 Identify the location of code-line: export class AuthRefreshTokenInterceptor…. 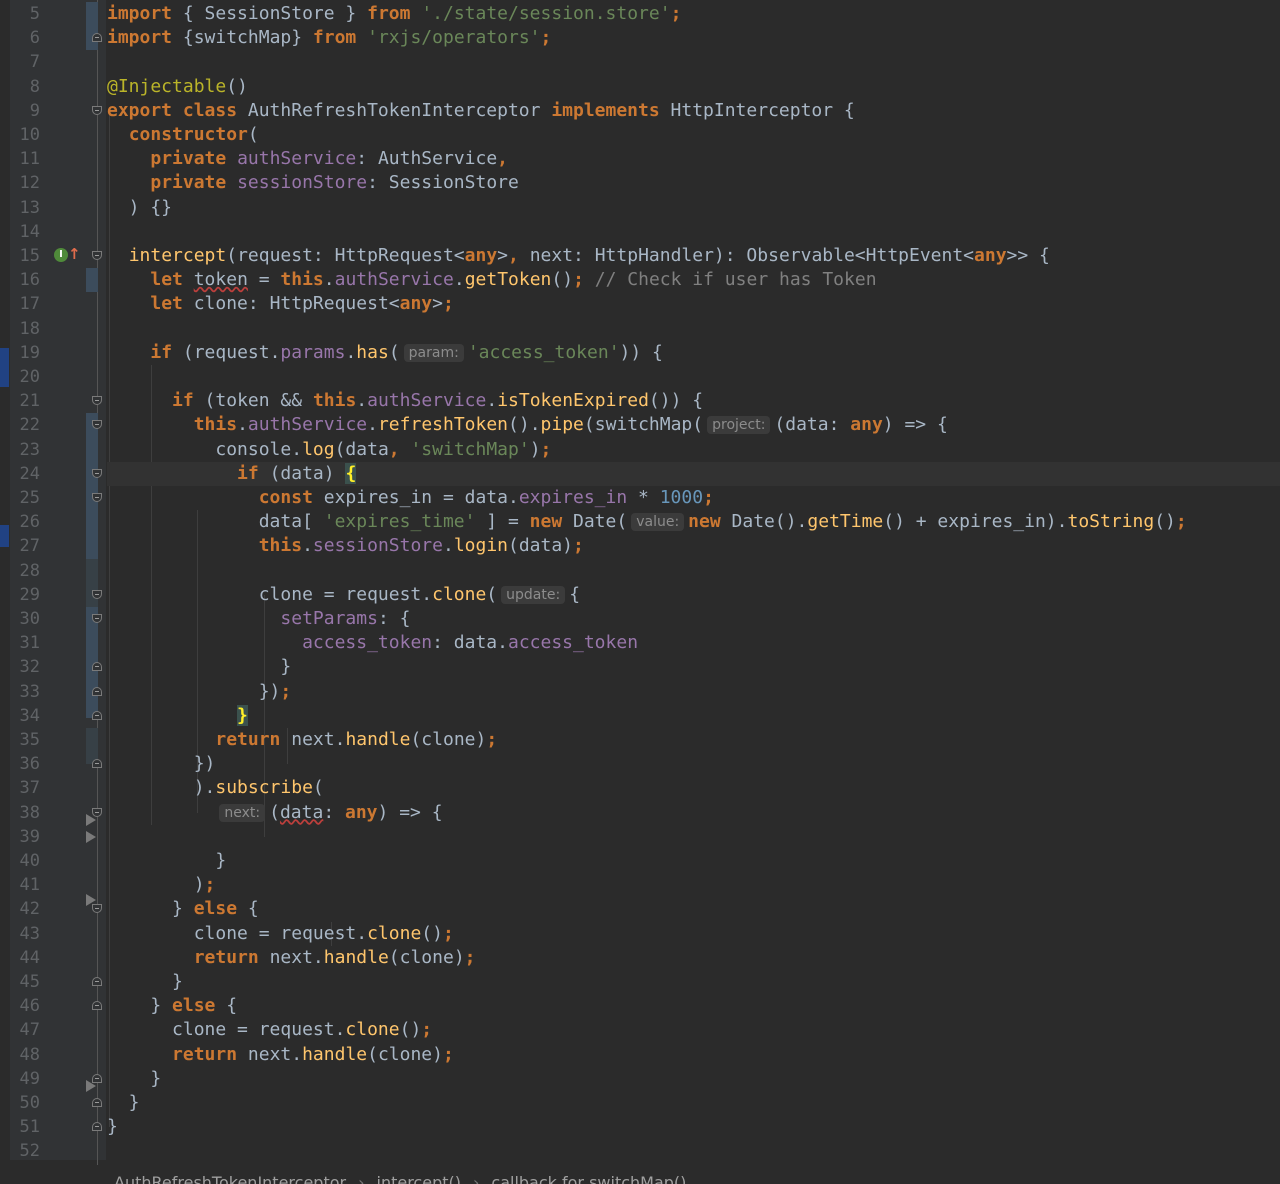
(481, 111).